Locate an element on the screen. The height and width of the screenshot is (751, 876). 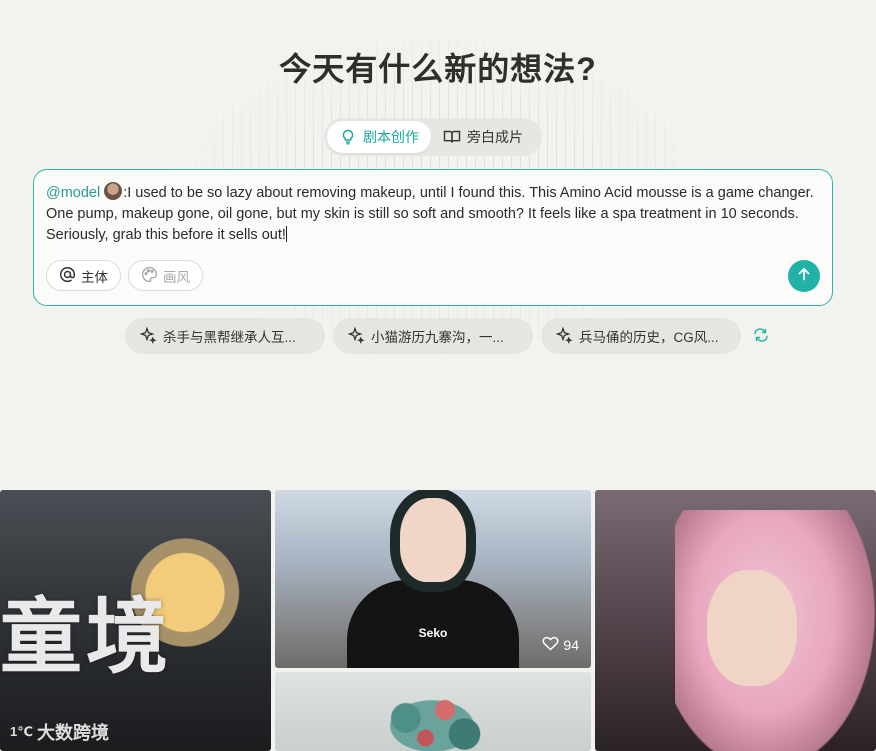
at-icon is located at coordinates (67, 276).